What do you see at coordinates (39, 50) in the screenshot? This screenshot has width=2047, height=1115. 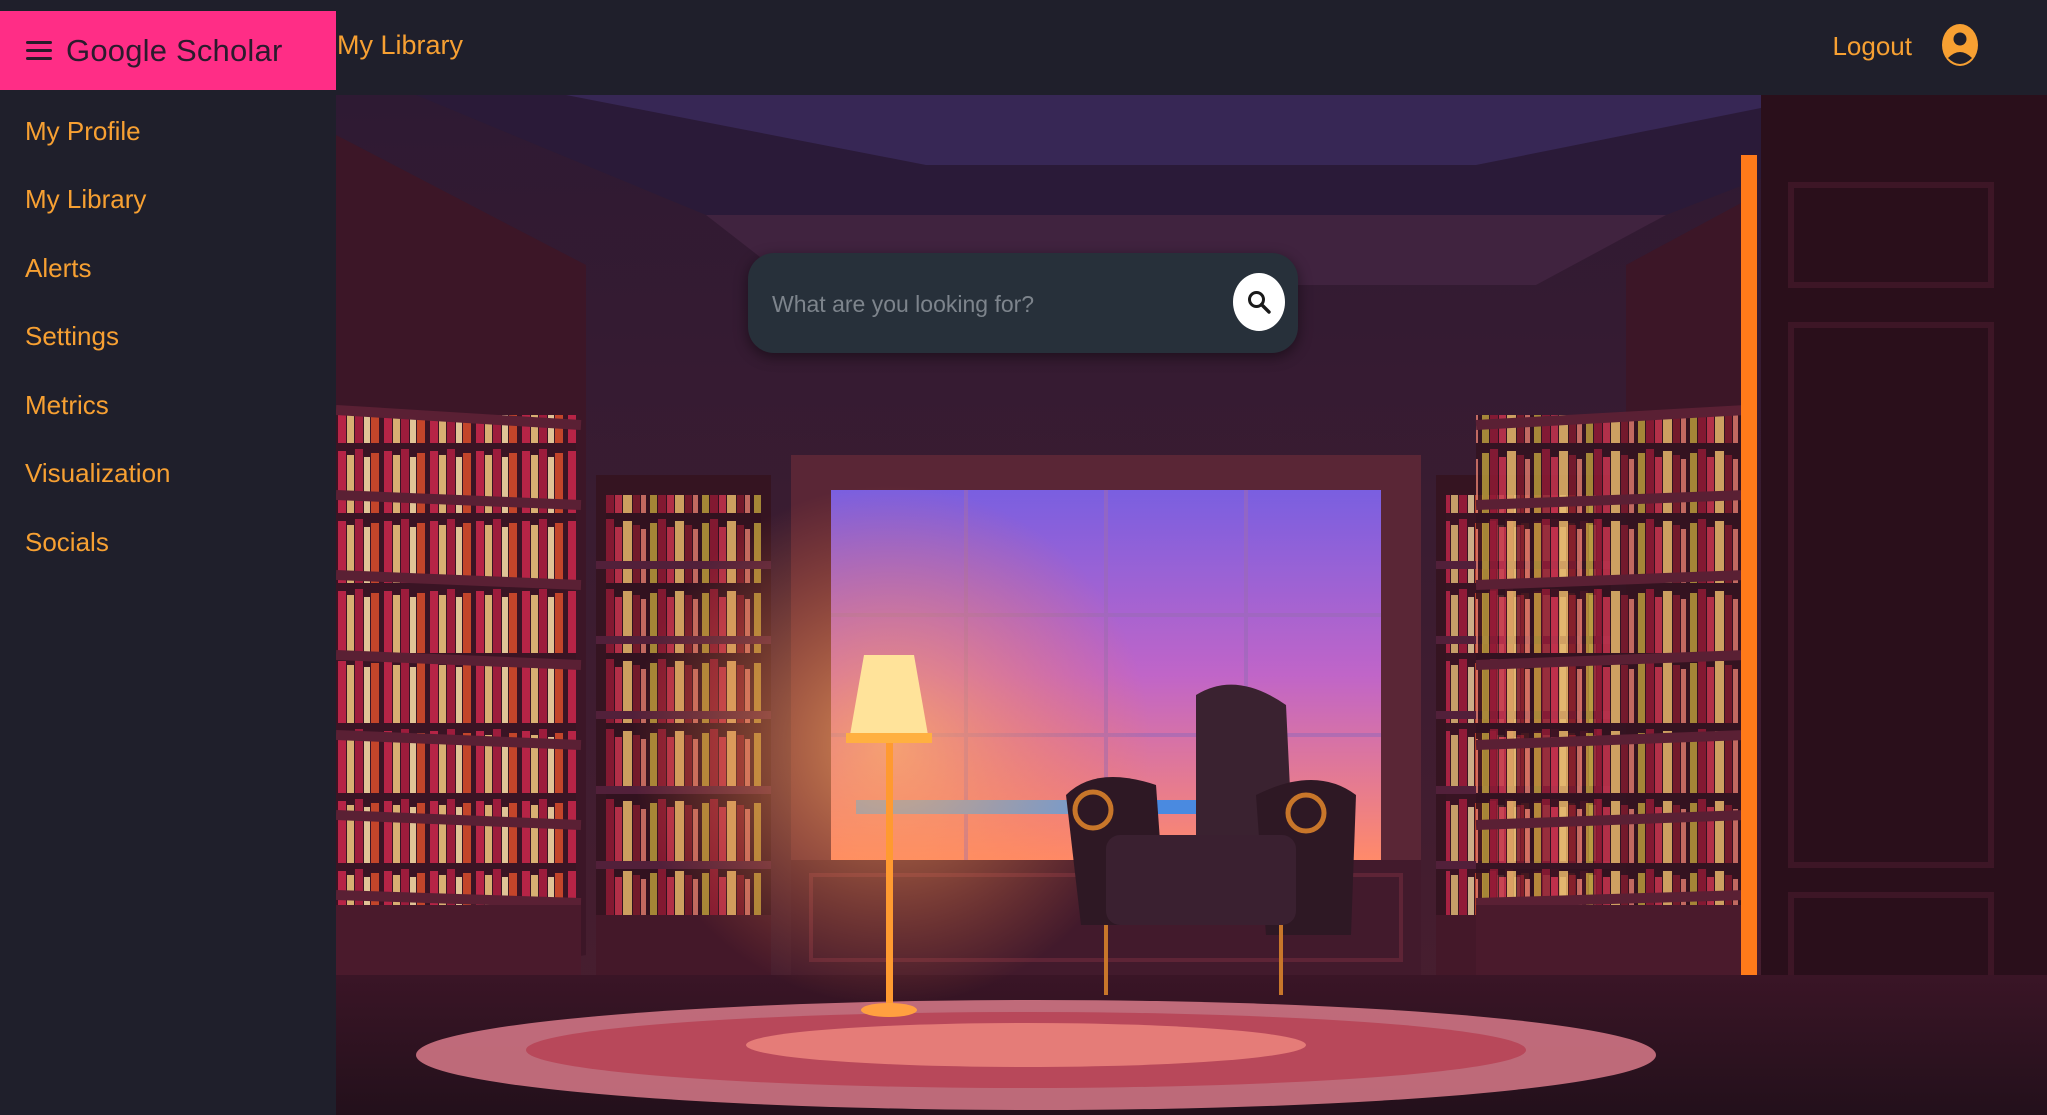 I see `hamburger-icon` at bounding box center [39, 50].